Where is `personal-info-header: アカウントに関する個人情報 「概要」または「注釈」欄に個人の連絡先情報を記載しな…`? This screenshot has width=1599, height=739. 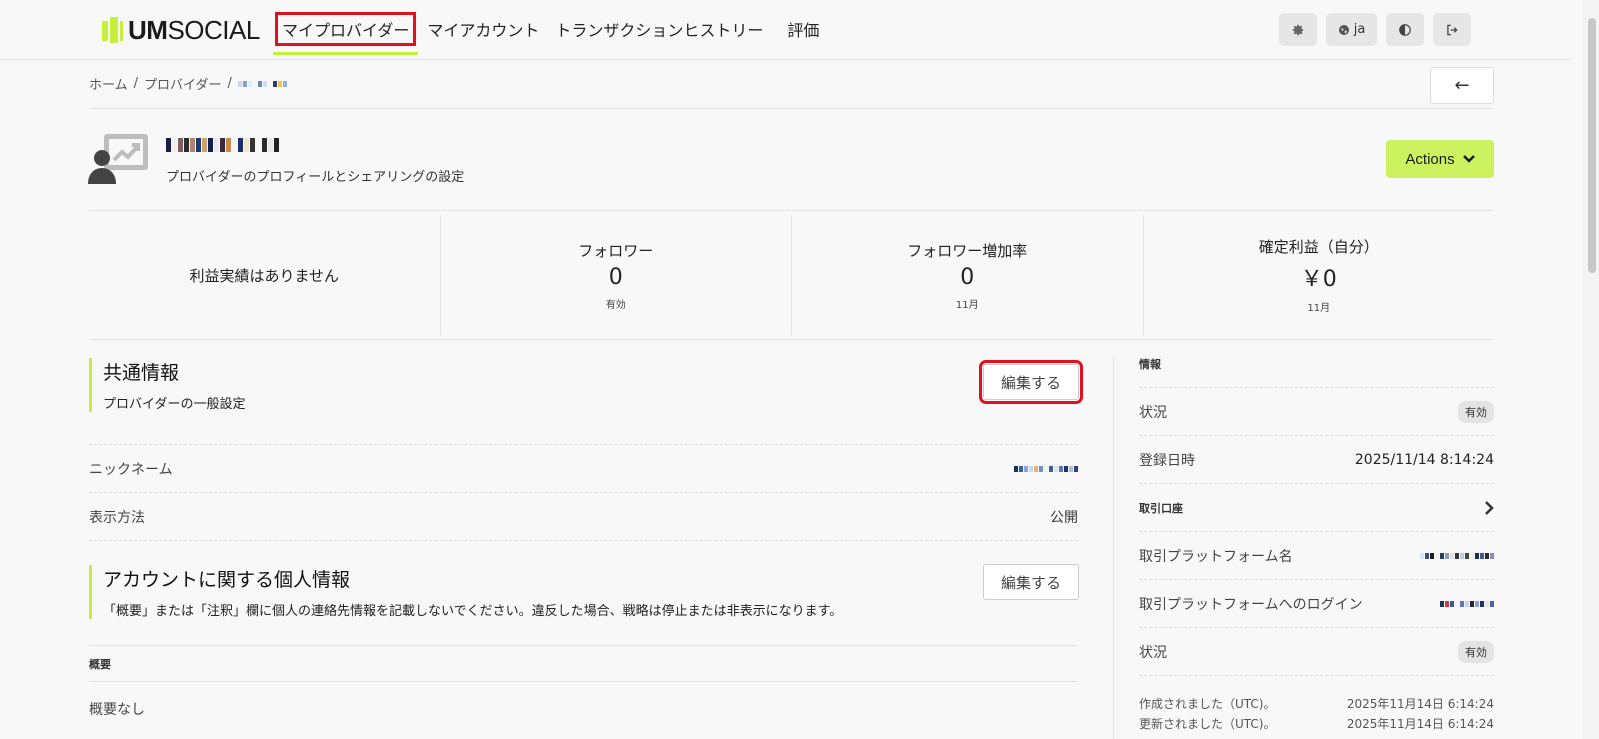 personal-info-header: アカウントに関する個人情報 「概要」または「注釈」欄に個人の連絡先情報を記載しな… is located at coordinates (465, 592).